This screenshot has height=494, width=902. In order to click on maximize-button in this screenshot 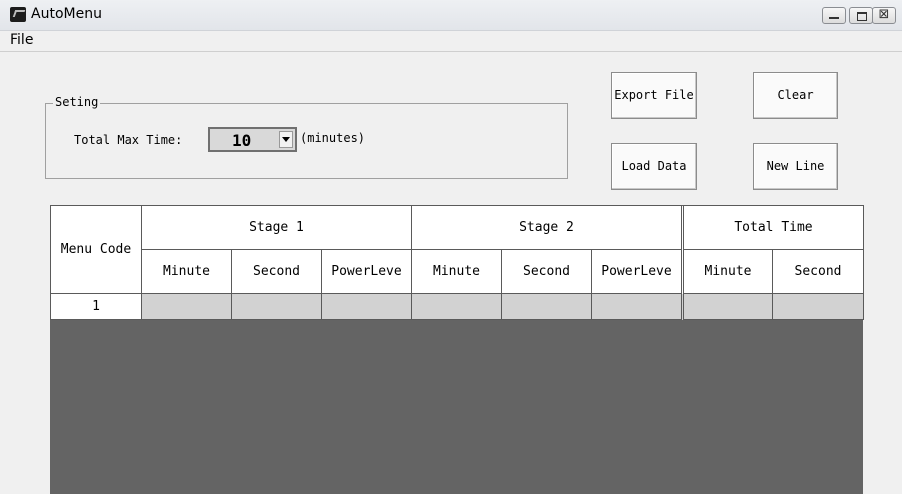, I will do `click(861, 15)`.